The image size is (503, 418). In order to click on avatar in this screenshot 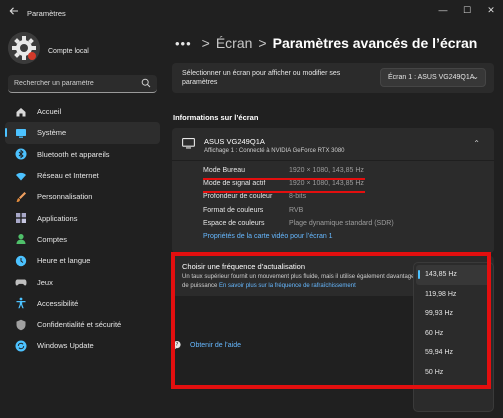, I will do `click(24, 48)`.